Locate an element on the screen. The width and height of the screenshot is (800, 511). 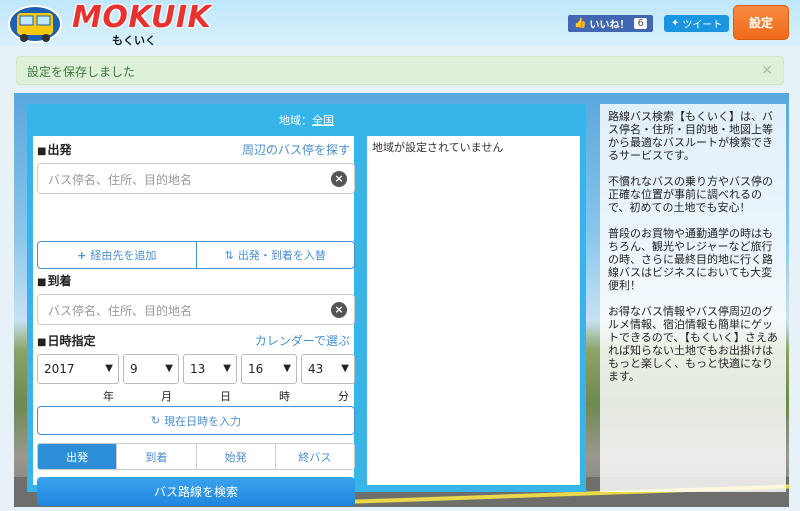
thumbs-up-icon: 👍 is located at coordinates (580, 23).